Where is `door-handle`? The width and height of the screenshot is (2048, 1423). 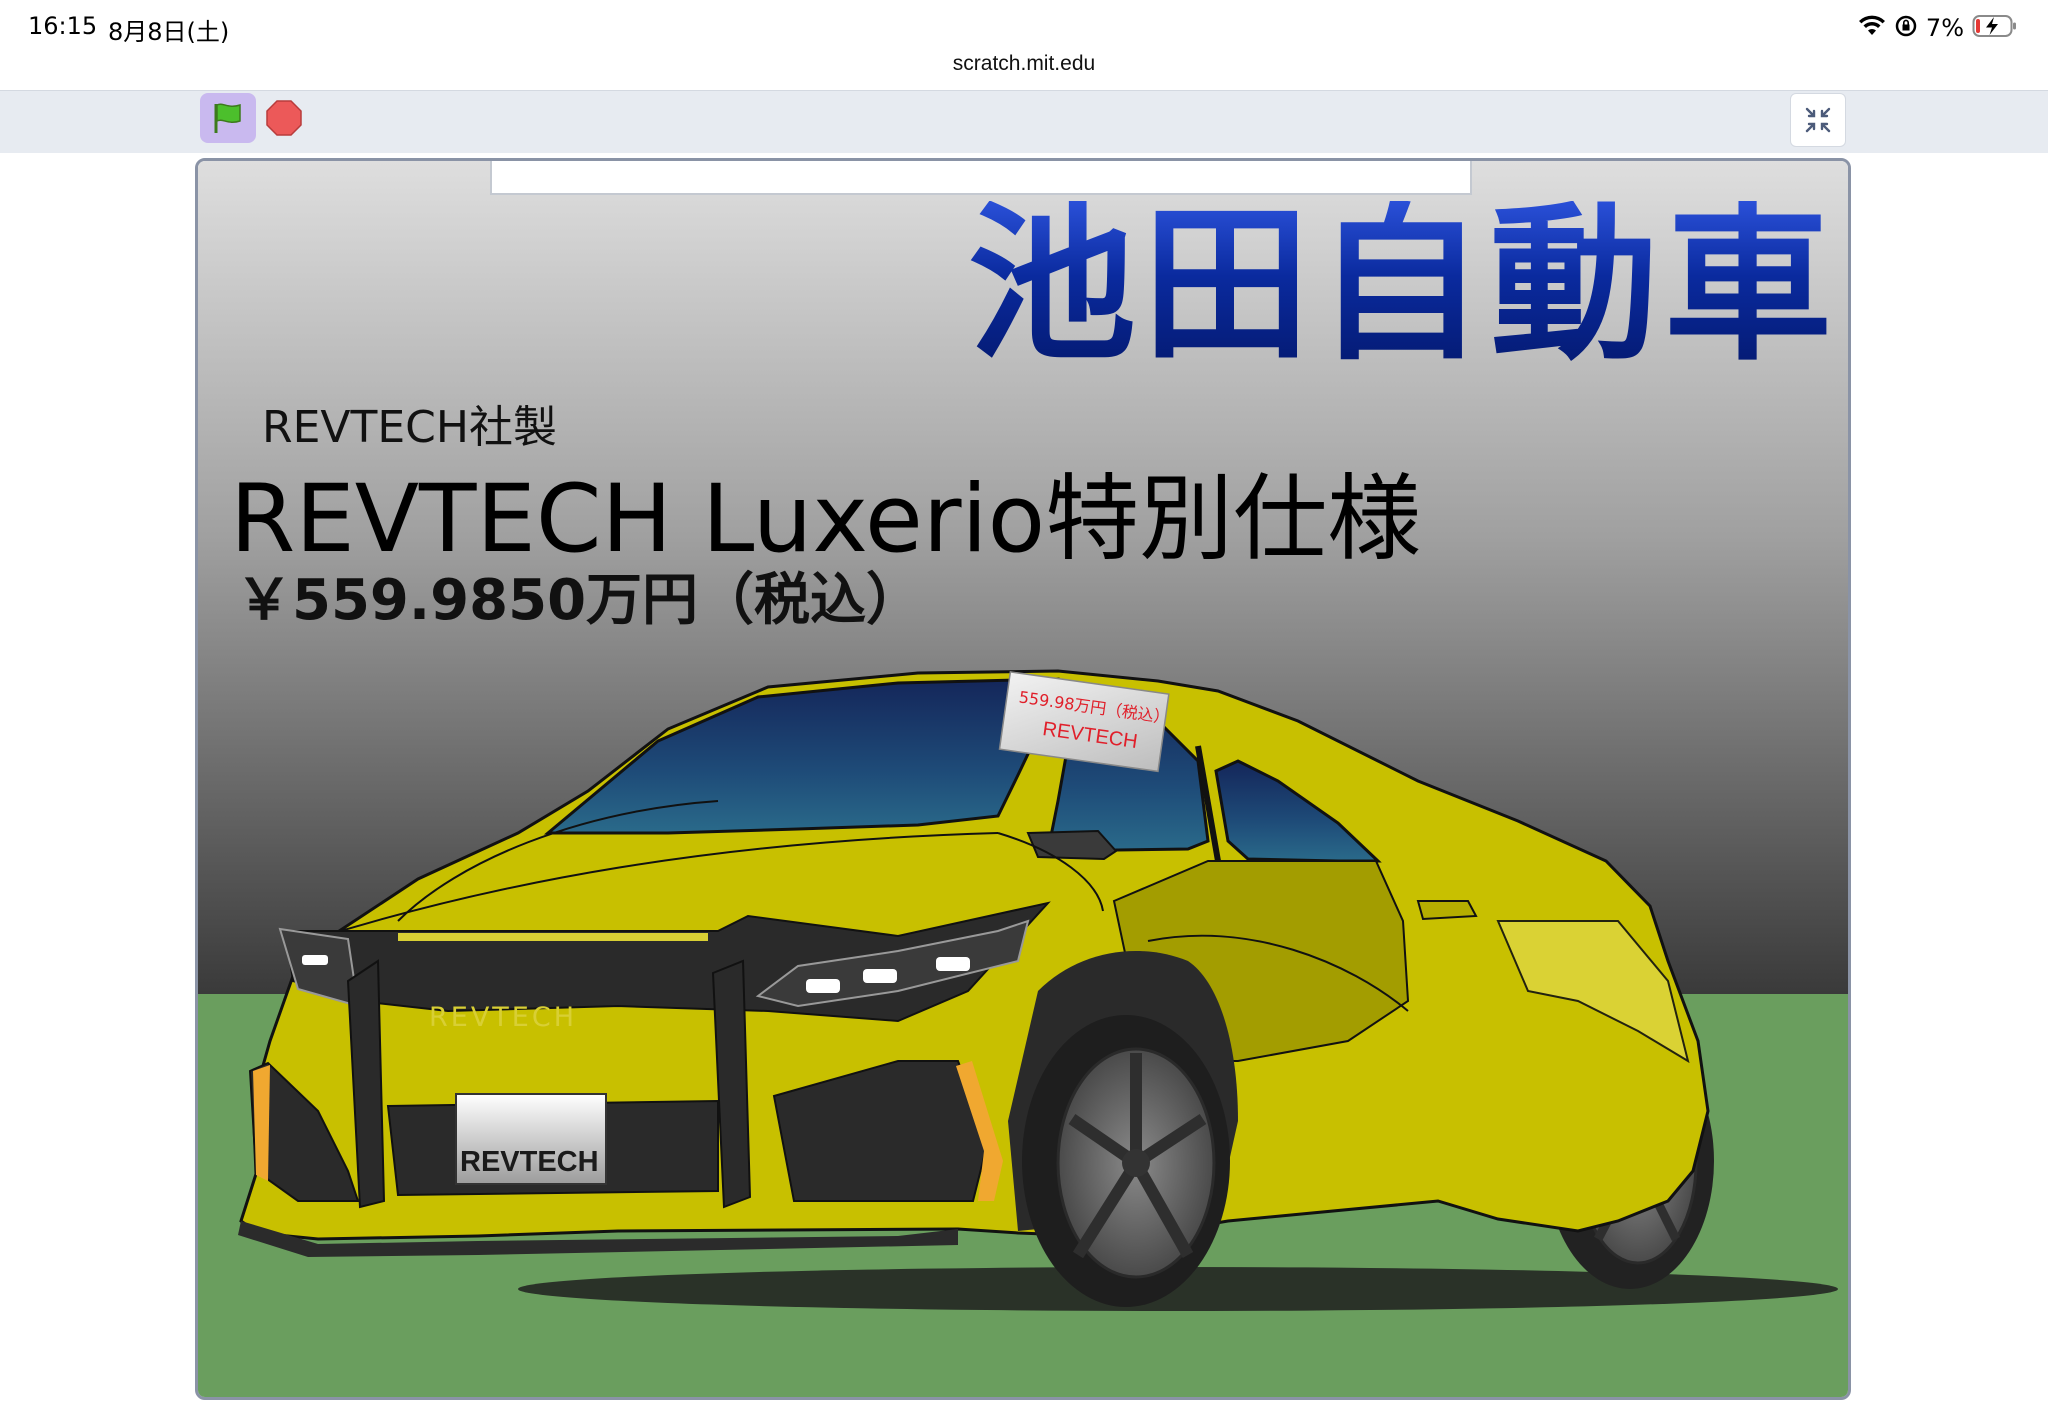 door-handle is located at coordinates (1447, 910).